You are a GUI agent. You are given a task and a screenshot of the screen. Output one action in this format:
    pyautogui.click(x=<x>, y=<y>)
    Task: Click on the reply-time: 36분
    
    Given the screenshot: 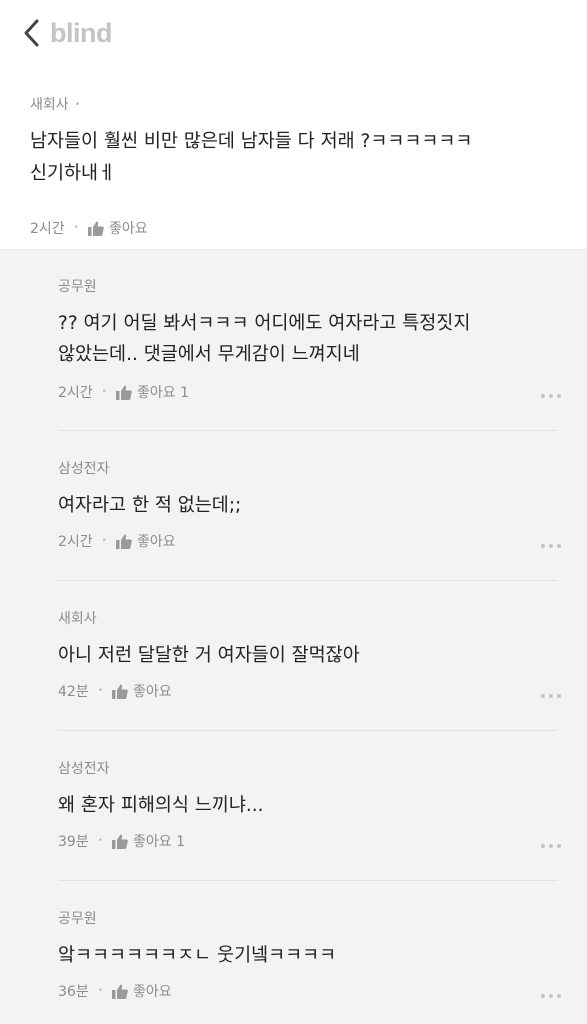 What is the action you would take?
    pyautogui.click(x=73, y=992)
    